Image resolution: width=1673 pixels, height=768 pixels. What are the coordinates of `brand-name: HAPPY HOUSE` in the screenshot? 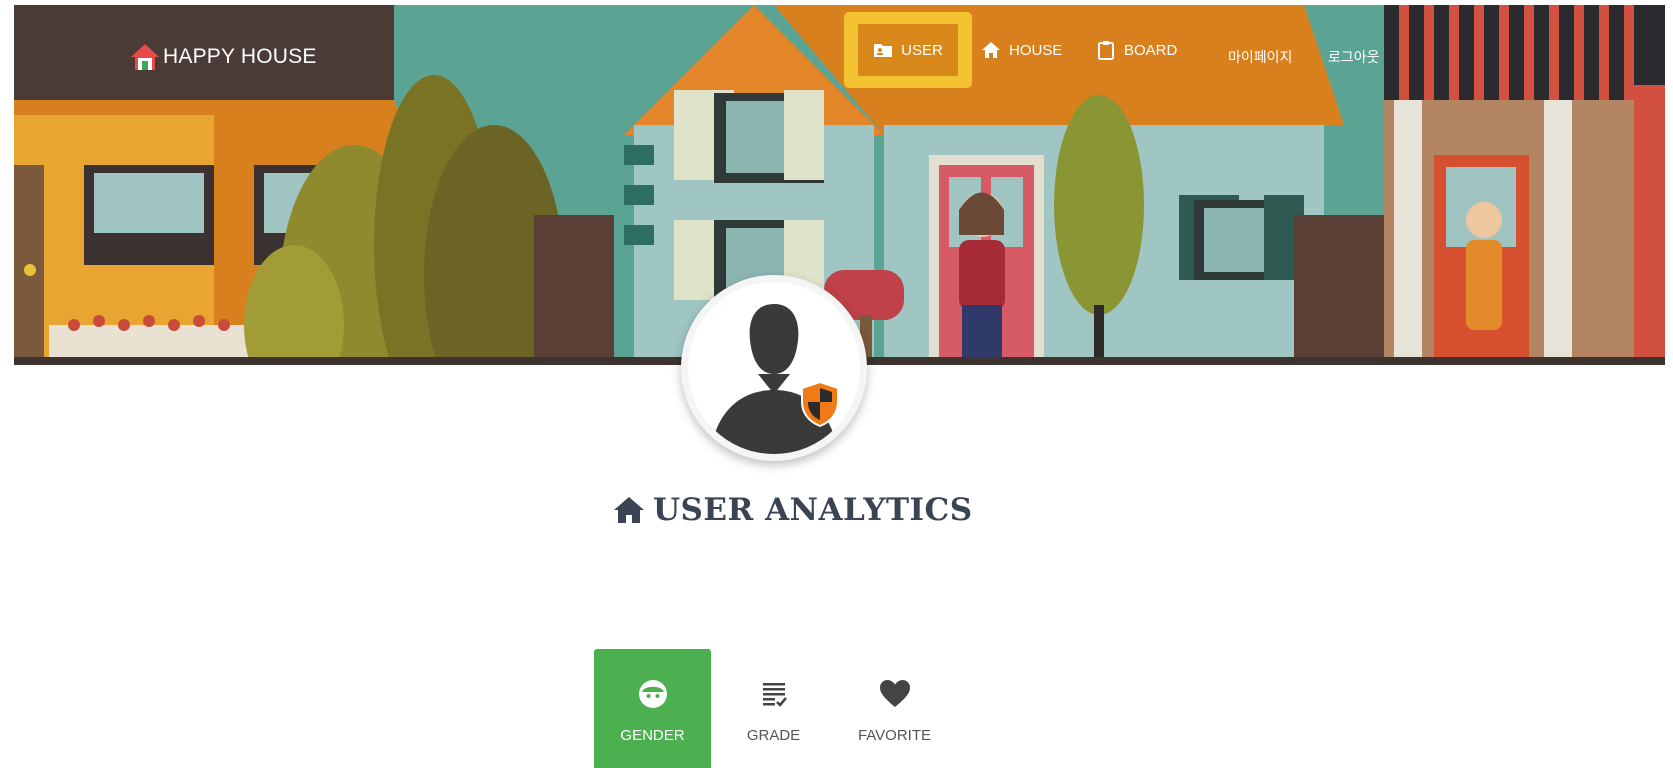 It's located at (240, 56).